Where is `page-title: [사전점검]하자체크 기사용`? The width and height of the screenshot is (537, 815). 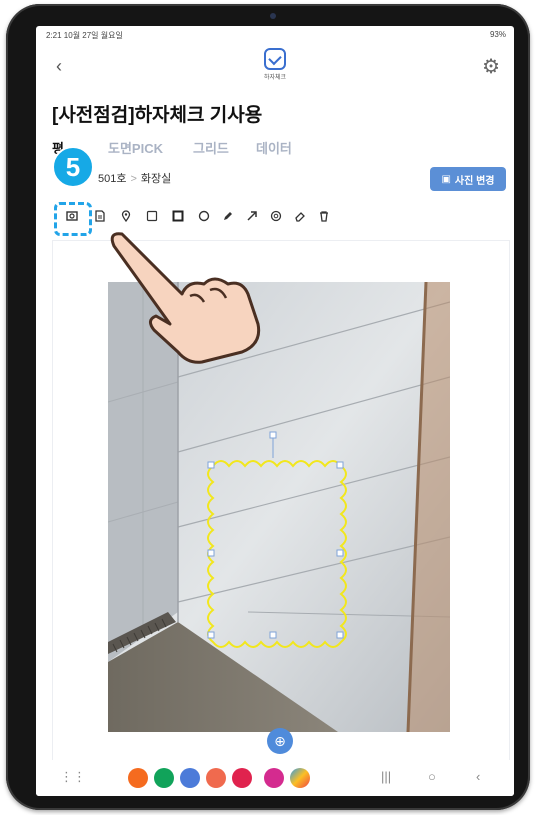 page-title: [사전점검]하자체크 기사용 is located at coordinates (157, 115).